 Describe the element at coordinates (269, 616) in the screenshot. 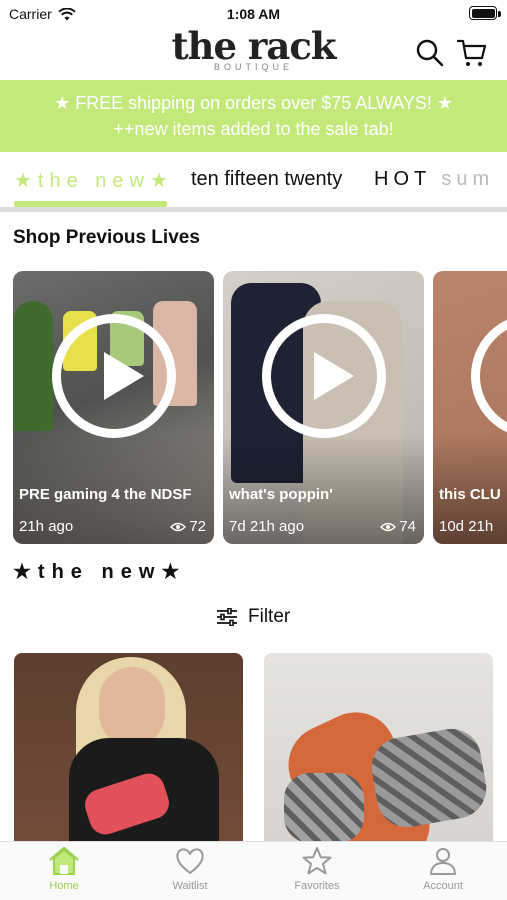

I see `filter-label: Filter` at that location.